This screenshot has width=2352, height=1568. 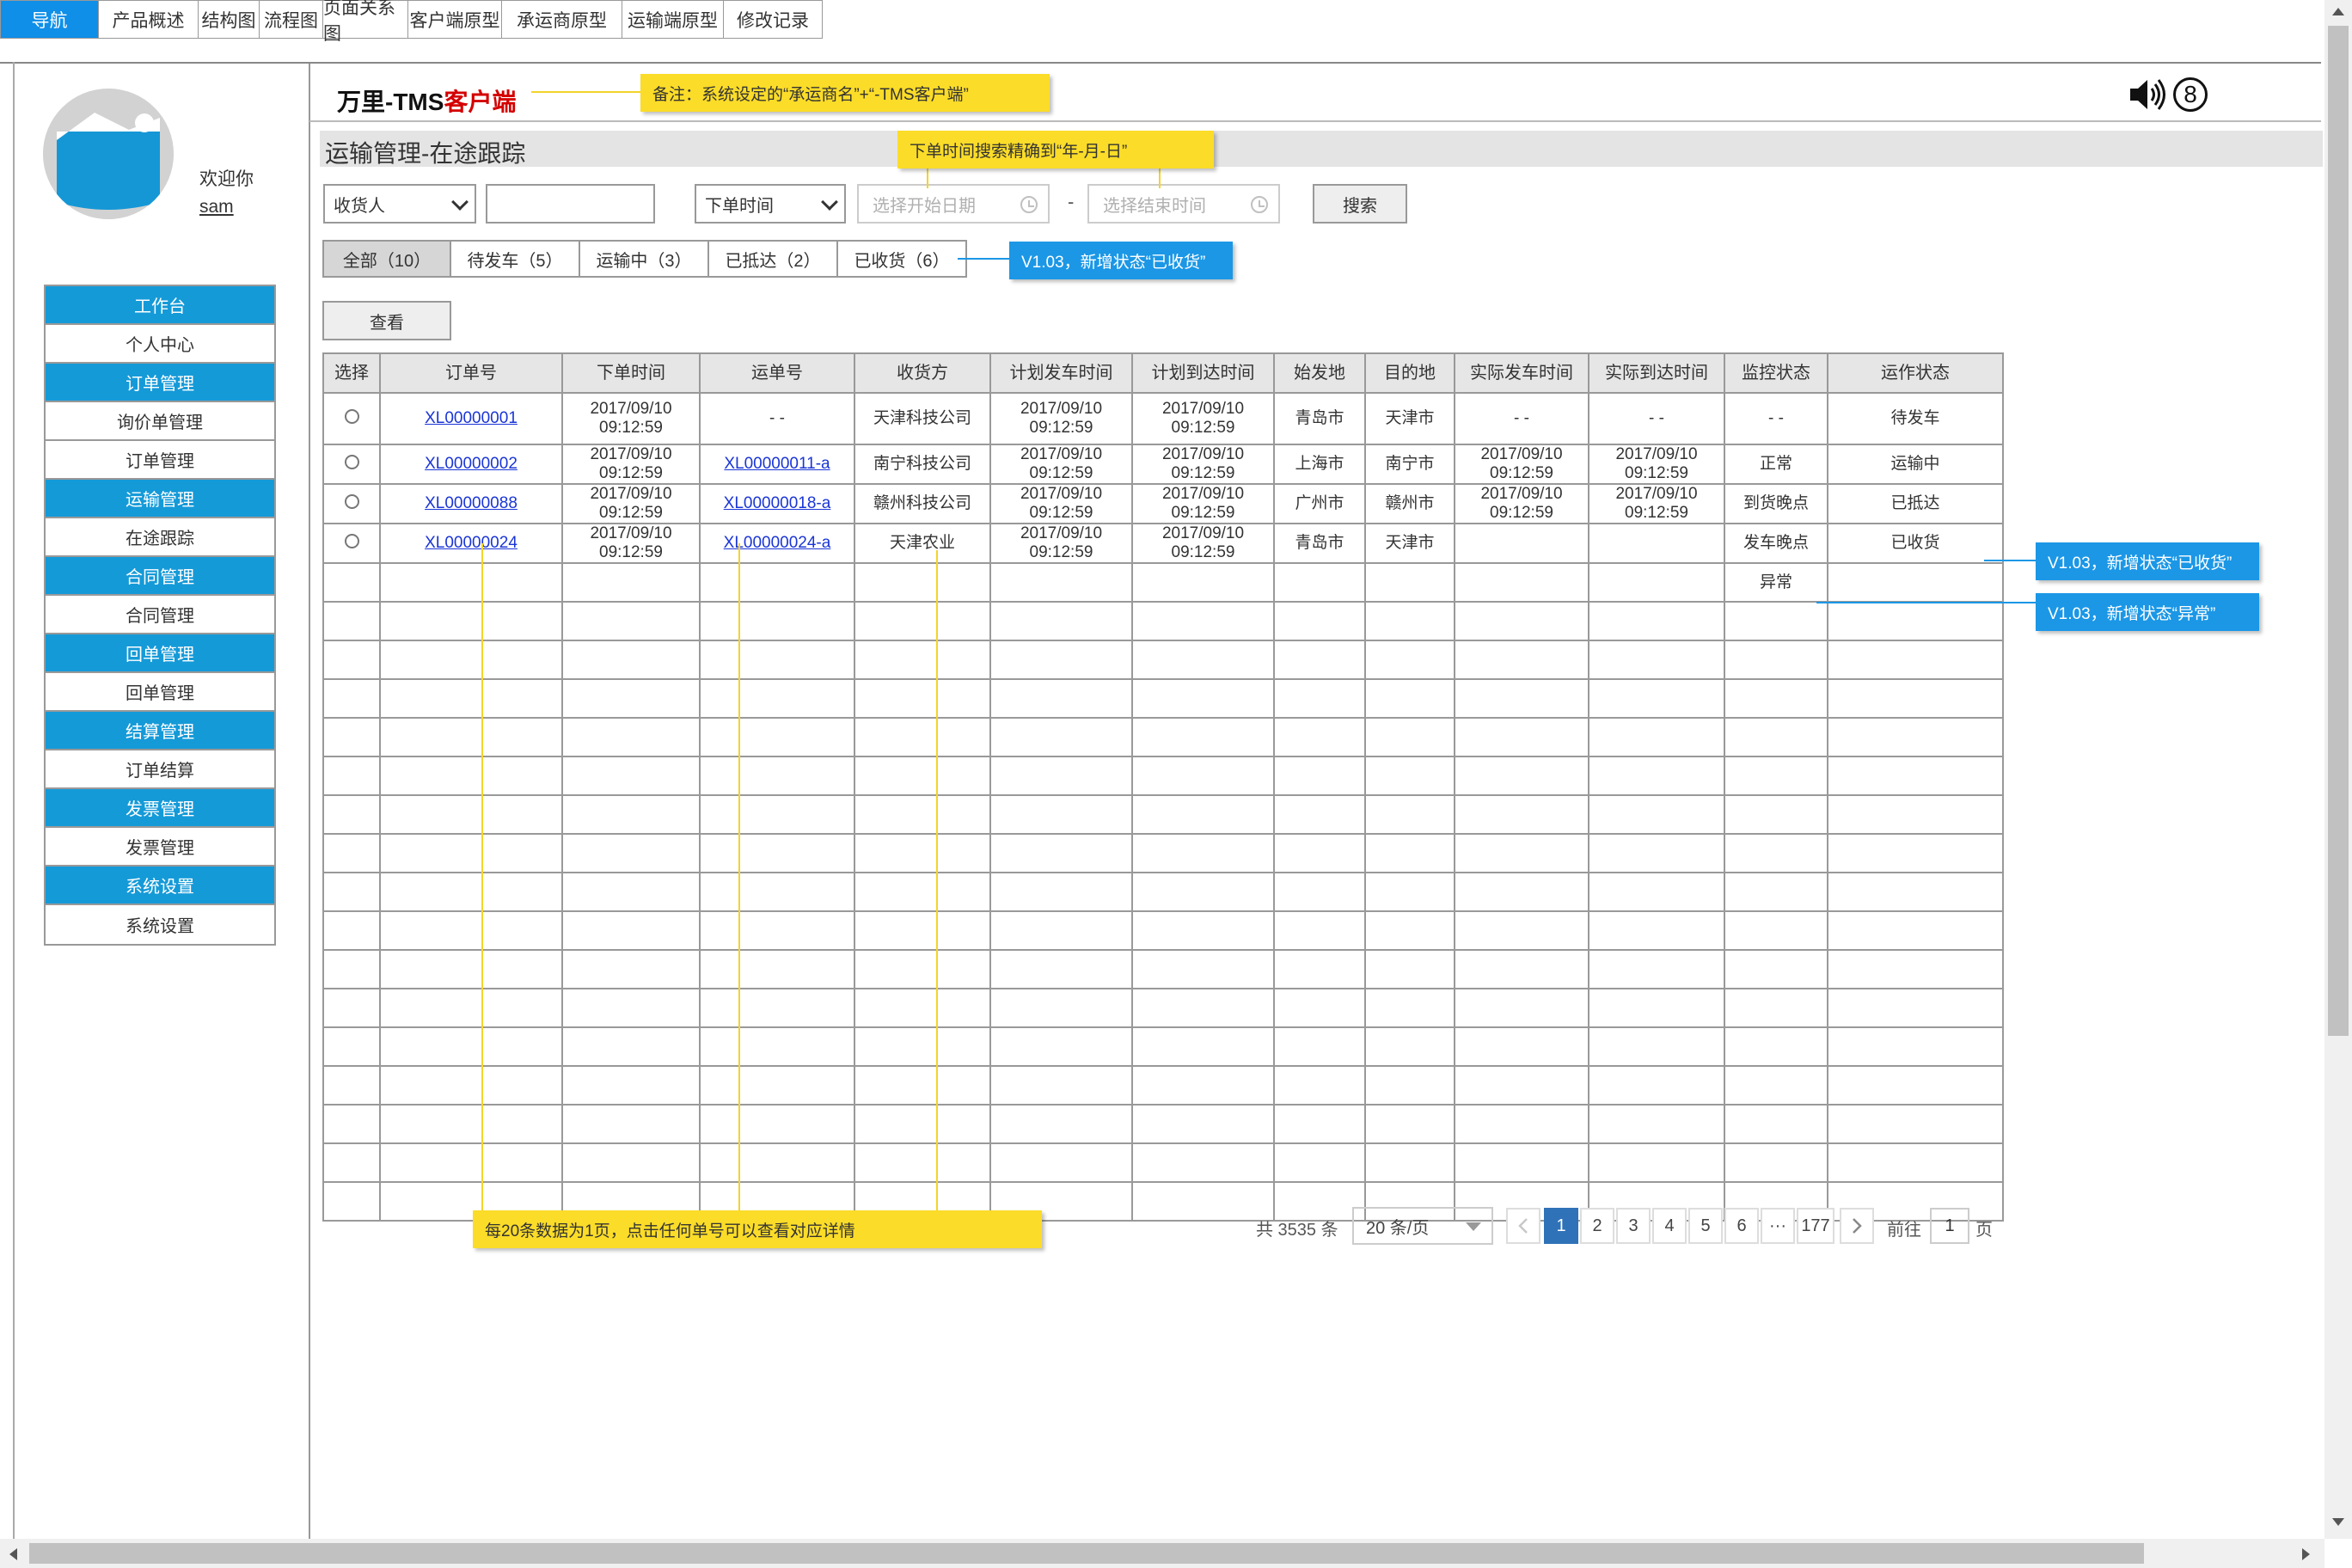 I want to click on sidebar-group-2: 订单管理, so click(x=160, y=383).